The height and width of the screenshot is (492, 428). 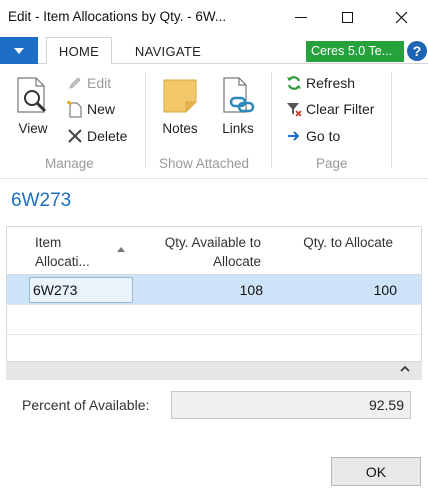 I want to click on table-row-empty, so click(x=214, y=320).